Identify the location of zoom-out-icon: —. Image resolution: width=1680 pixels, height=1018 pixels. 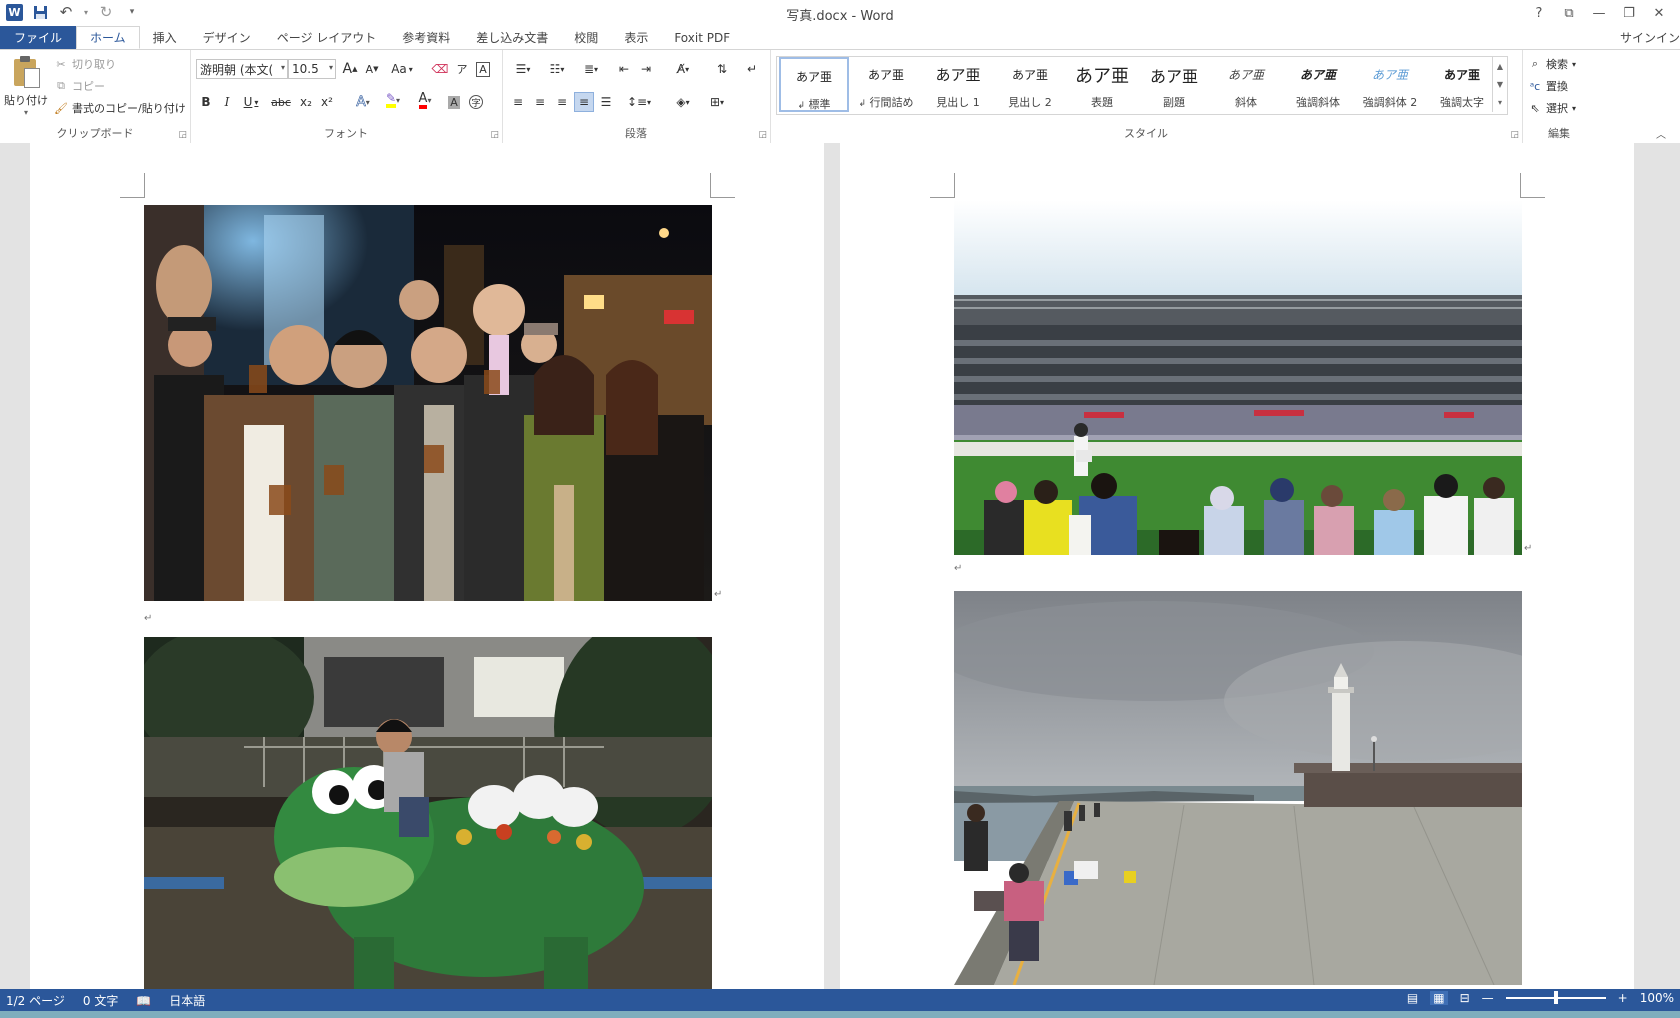
(1488, 998).